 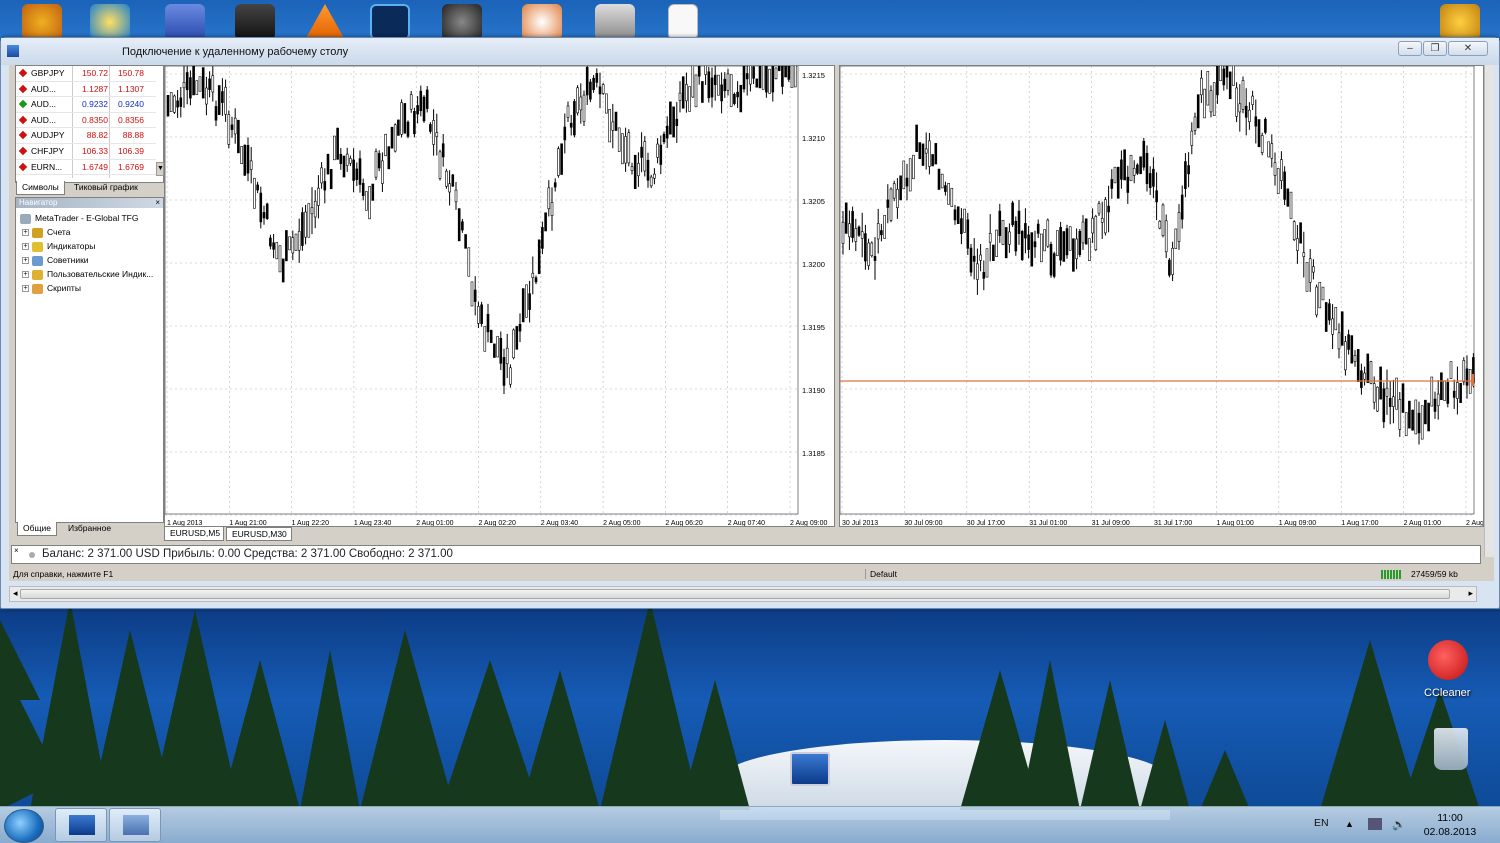 I want to click on tab-common: Общие, so click(x=37, y=529).